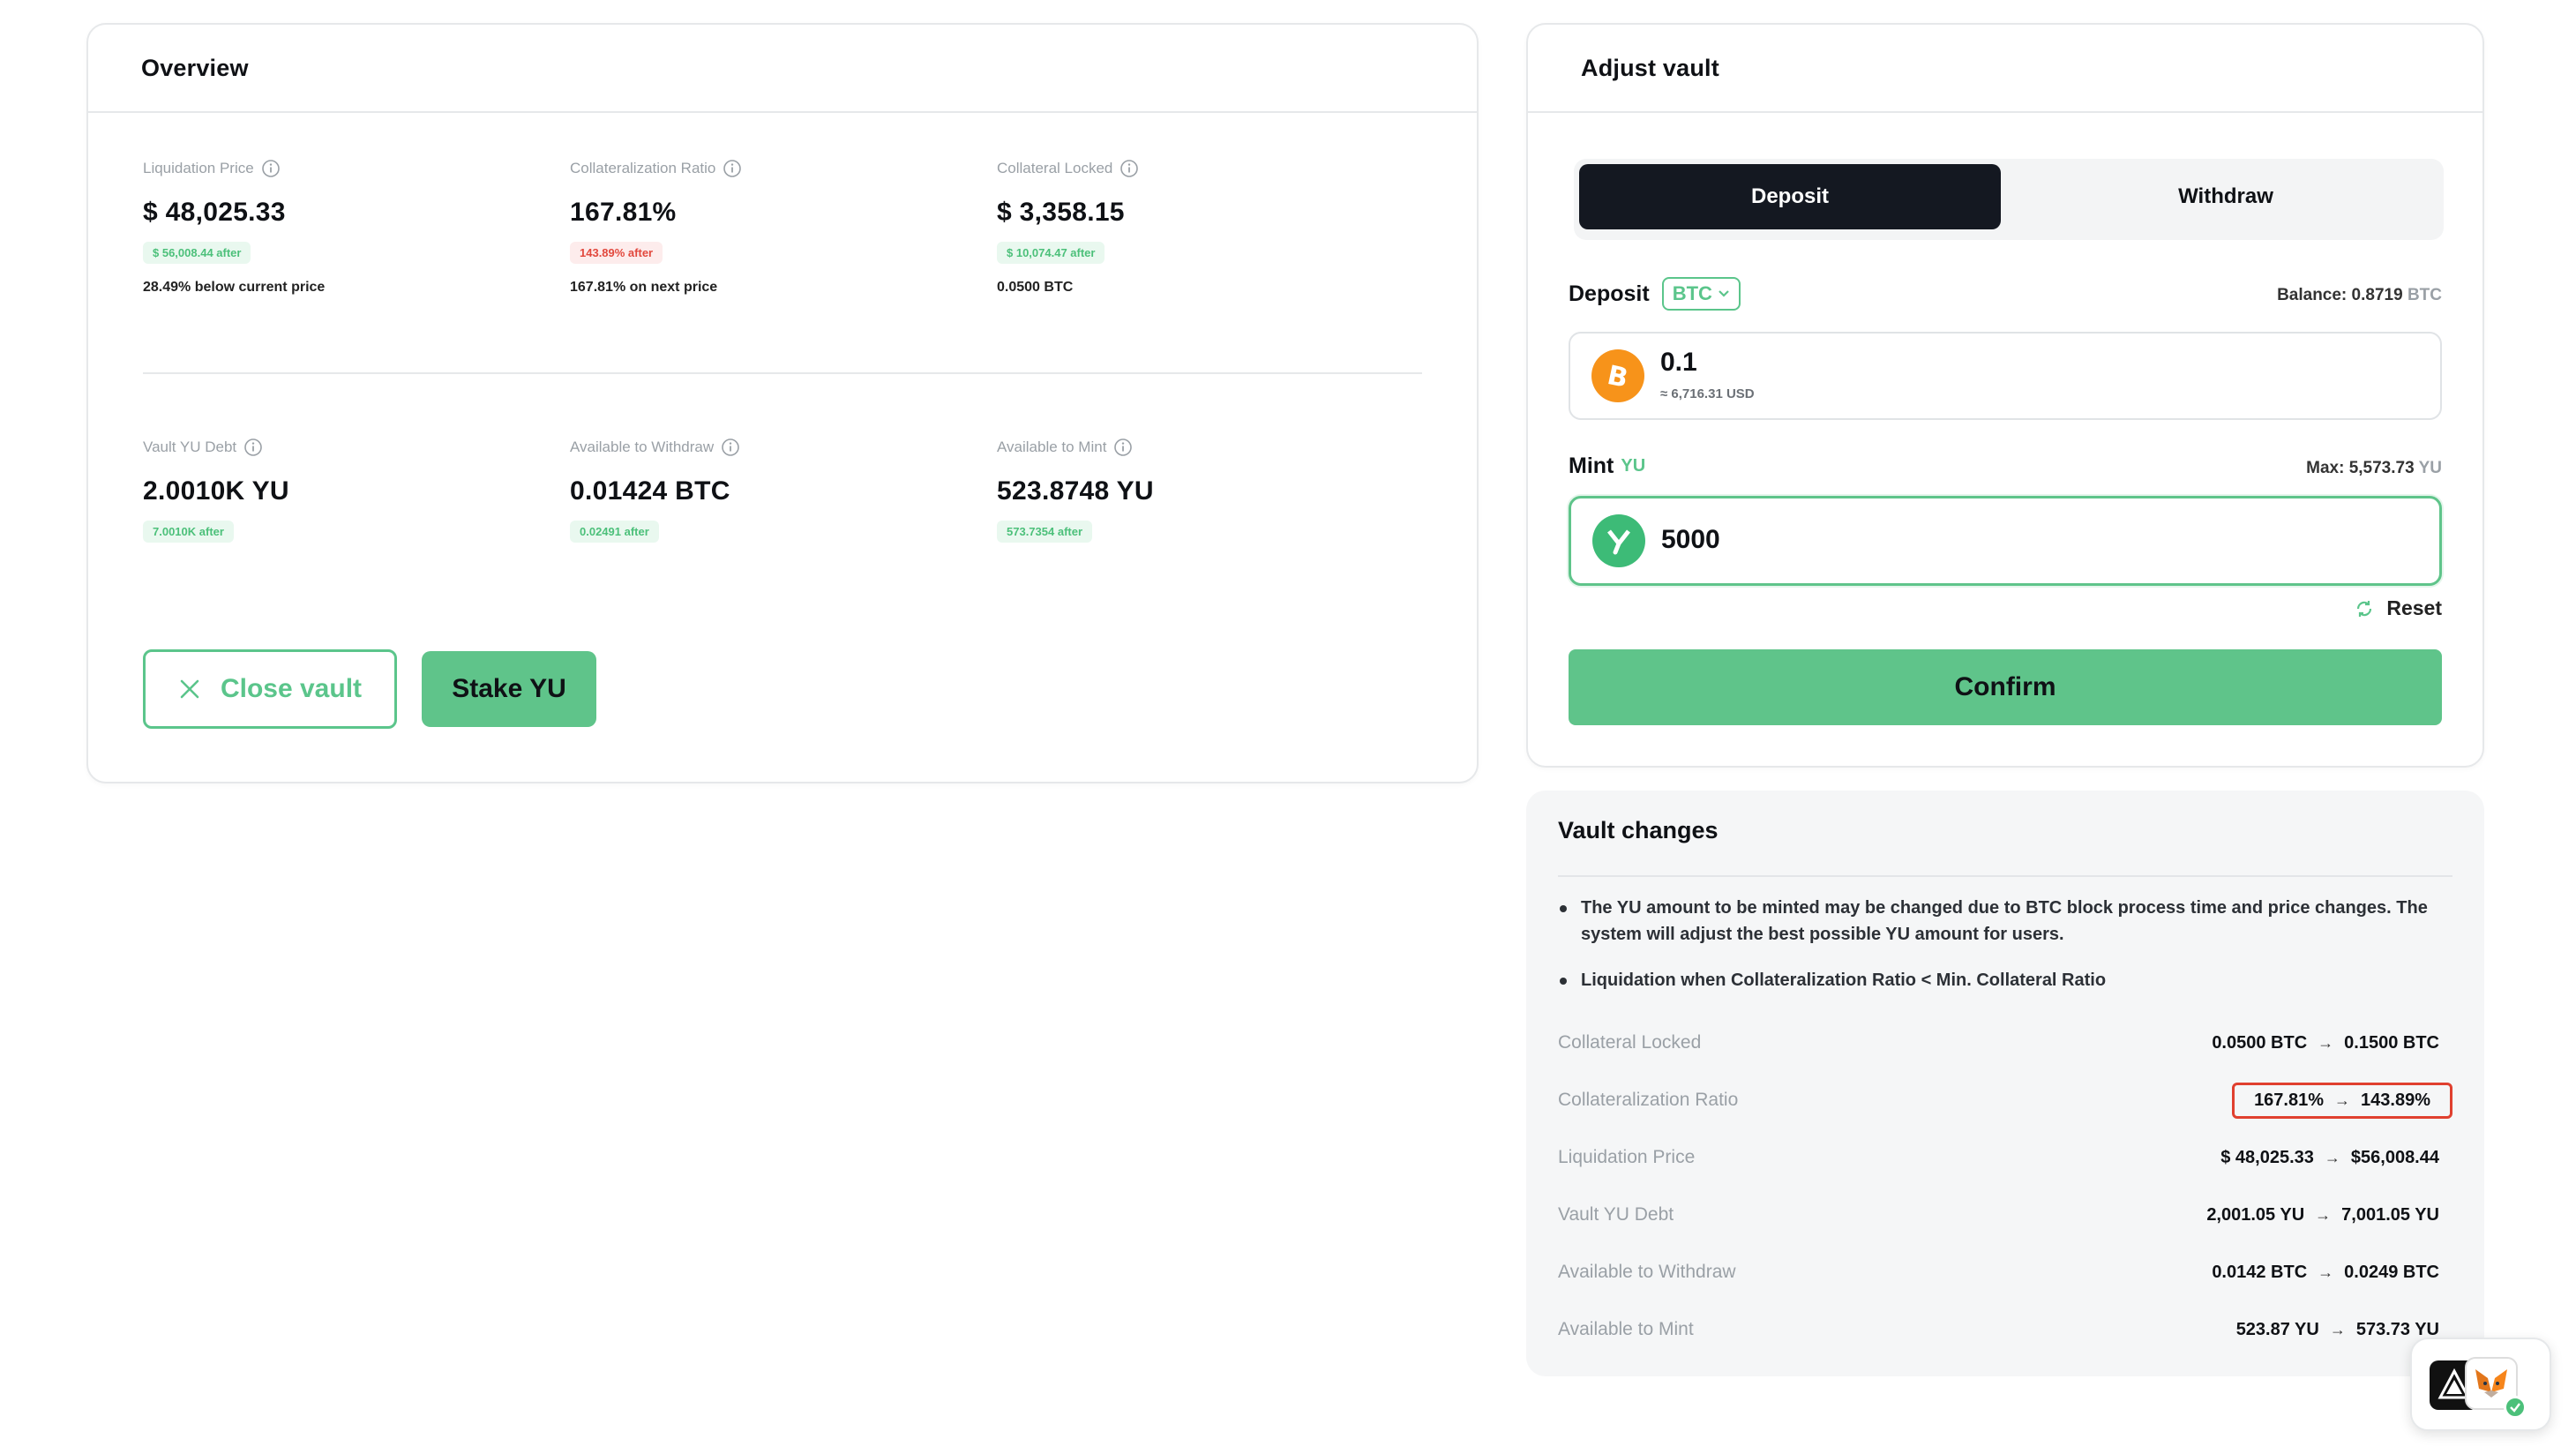 This screenshot has width=2576, height=1454. Describe the element at coordinates (2256, 1215) in the screenshot. I see `change-from: 2,001.05 YU` at that location.